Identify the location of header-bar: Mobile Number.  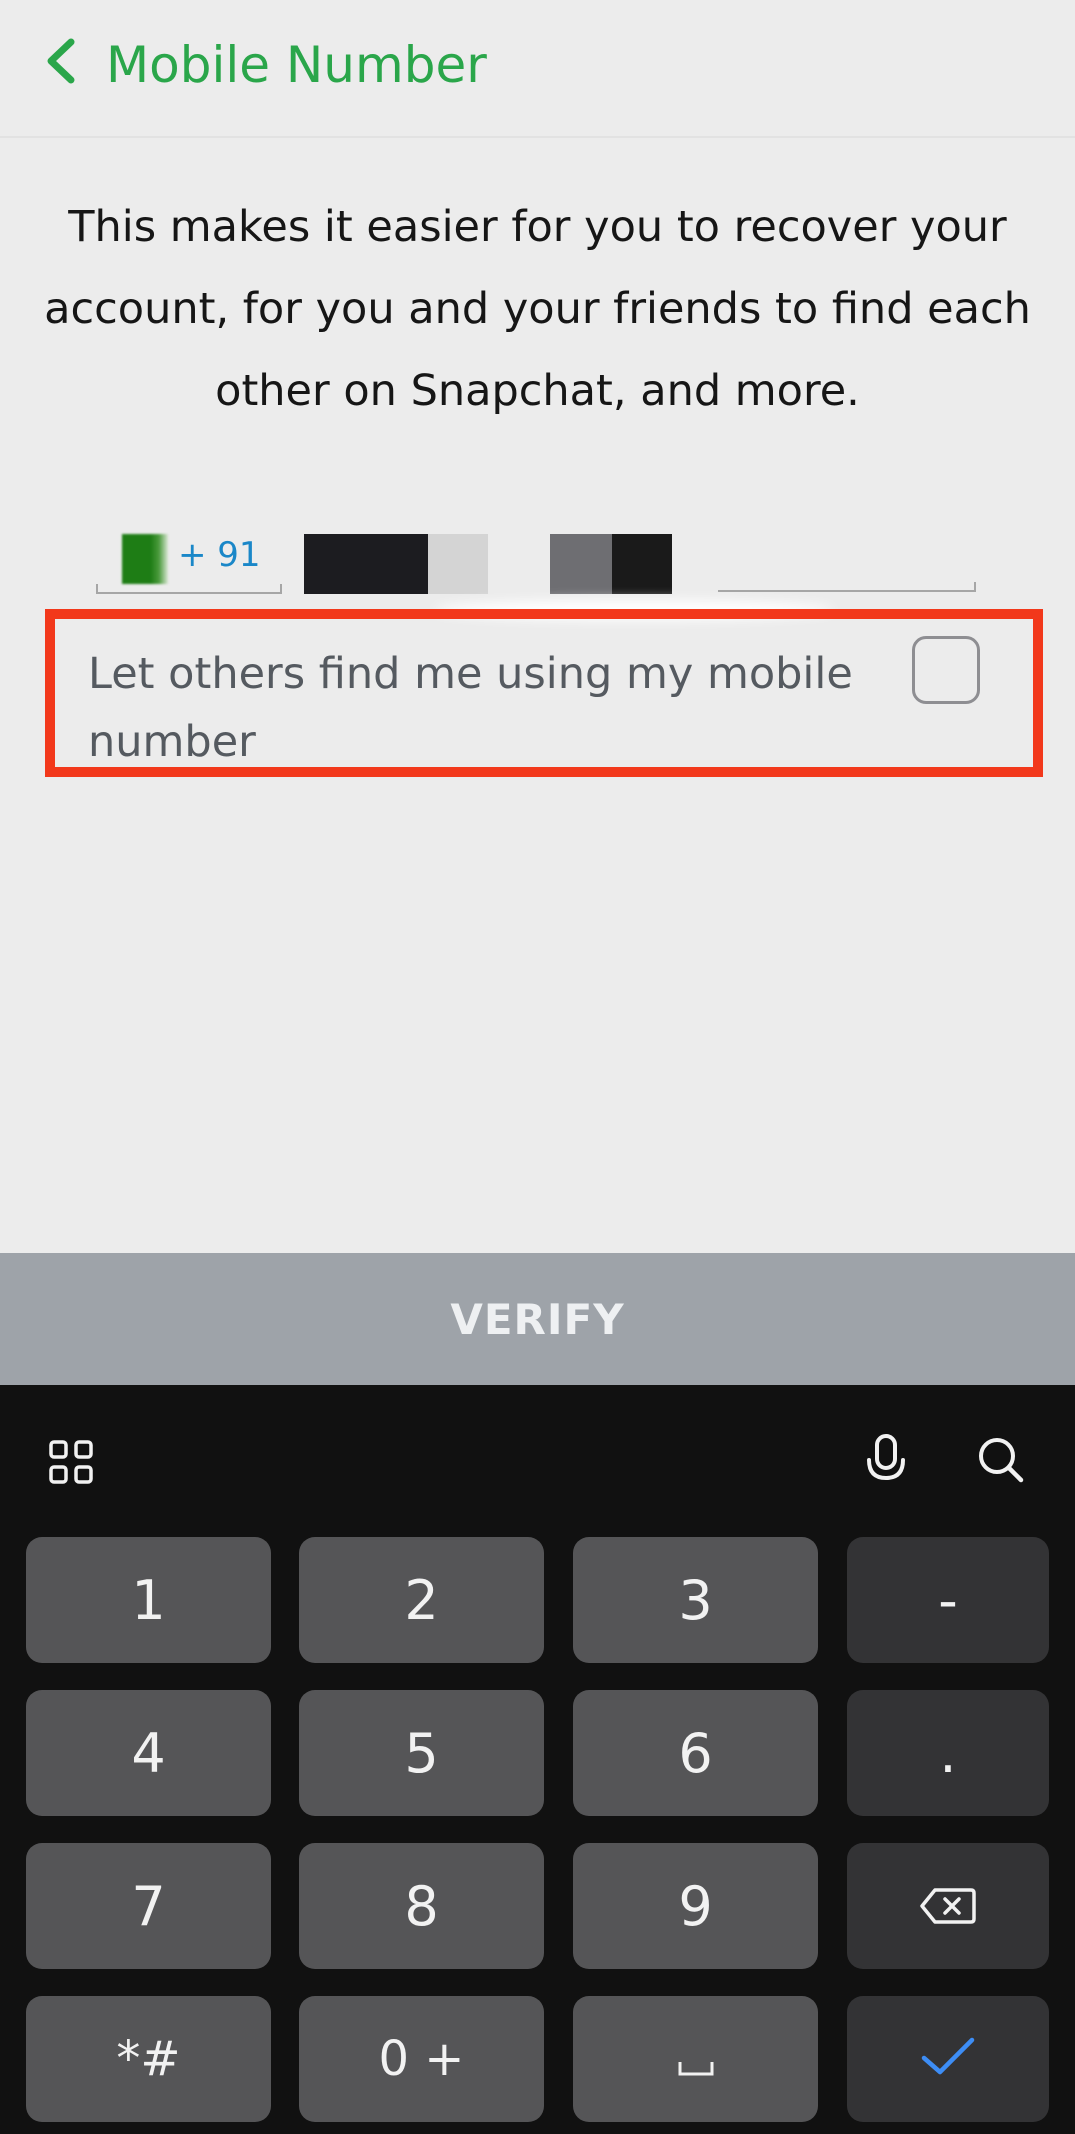
(537, 69).